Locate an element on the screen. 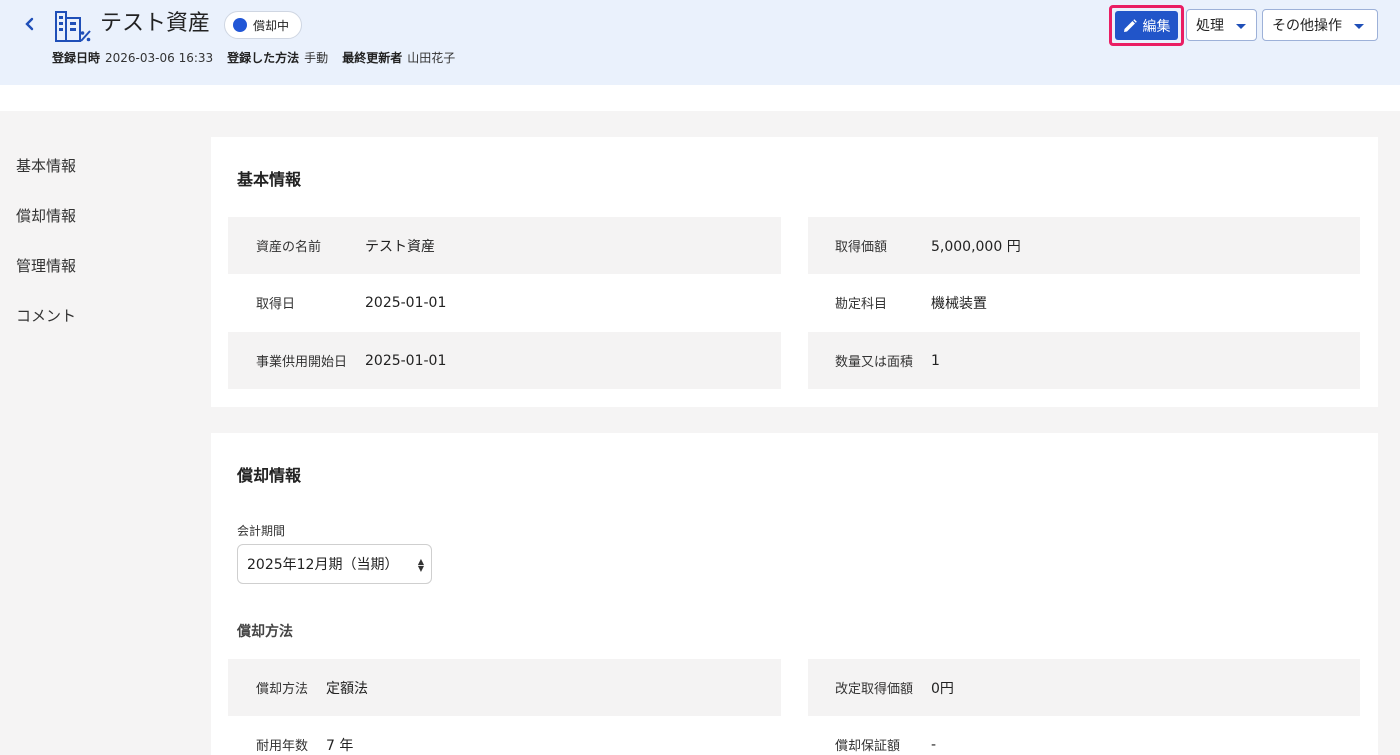 This screenshot has width=1400, height=755. back-chevron-icon is located at coordinates (32, 25).